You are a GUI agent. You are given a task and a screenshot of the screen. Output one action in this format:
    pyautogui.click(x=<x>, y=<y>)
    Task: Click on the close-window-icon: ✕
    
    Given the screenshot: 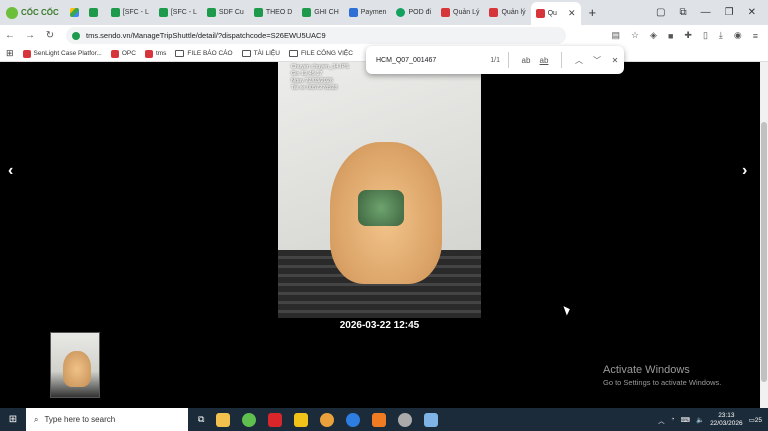 What is the action you would take?
    pyautogui.click(x=752, y=12)
    